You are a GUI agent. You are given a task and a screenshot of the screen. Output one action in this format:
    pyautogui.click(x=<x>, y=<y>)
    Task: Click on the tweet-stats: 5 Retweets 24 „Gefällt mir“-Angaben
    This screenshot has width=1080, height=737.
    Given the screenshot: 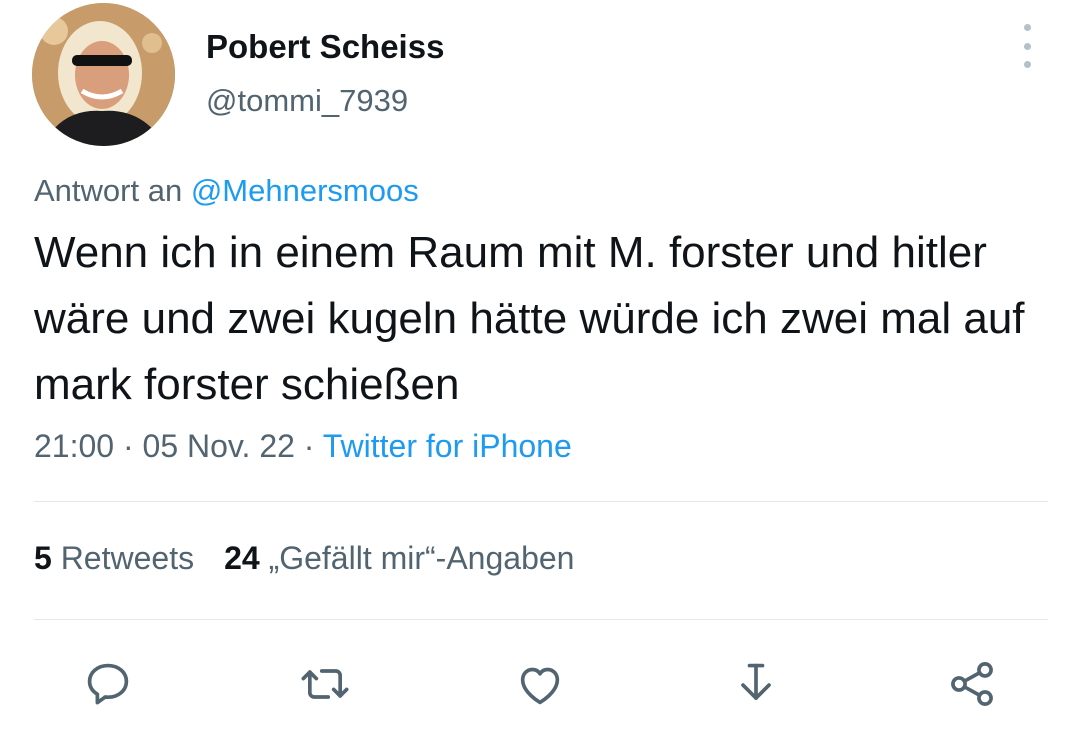 What is the action you would take?
    pyautogui.click(x=304, y=558)
    